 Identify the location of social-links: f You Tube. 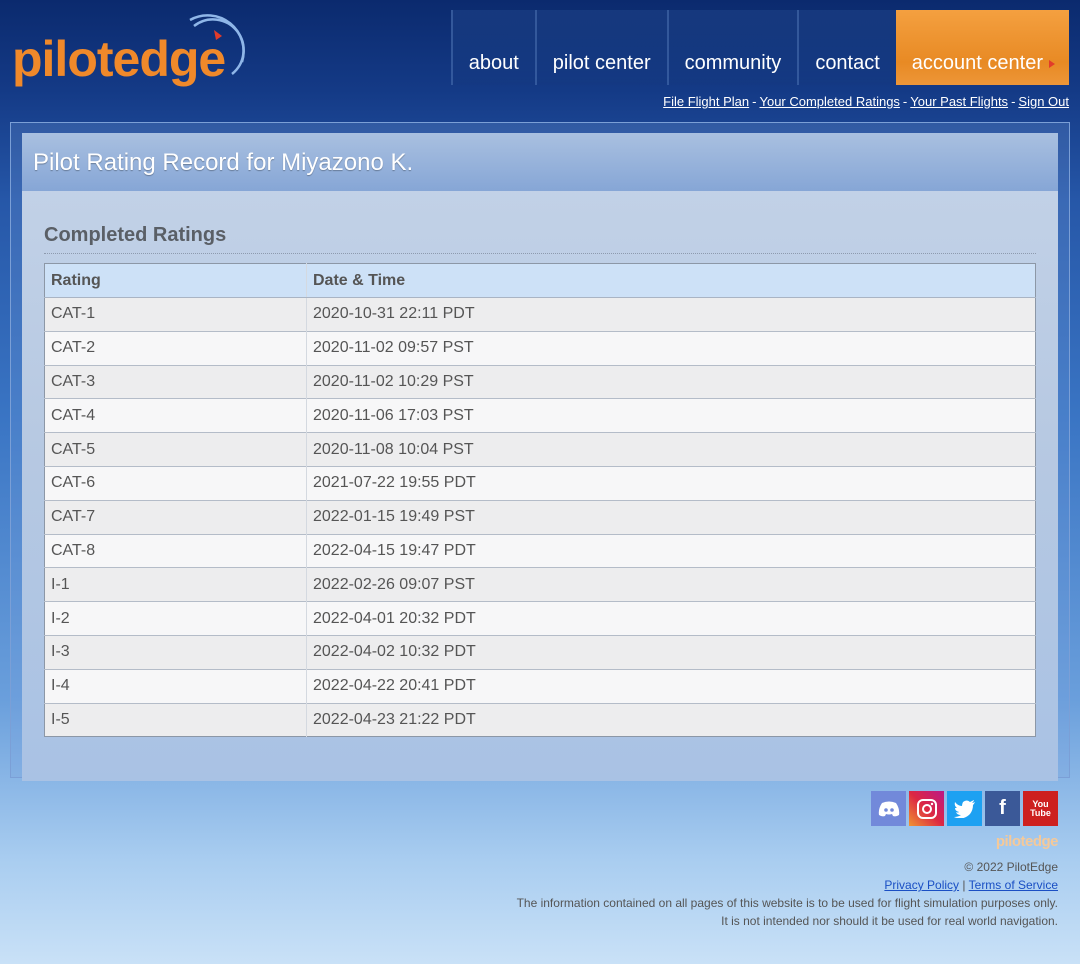
(964, 808).